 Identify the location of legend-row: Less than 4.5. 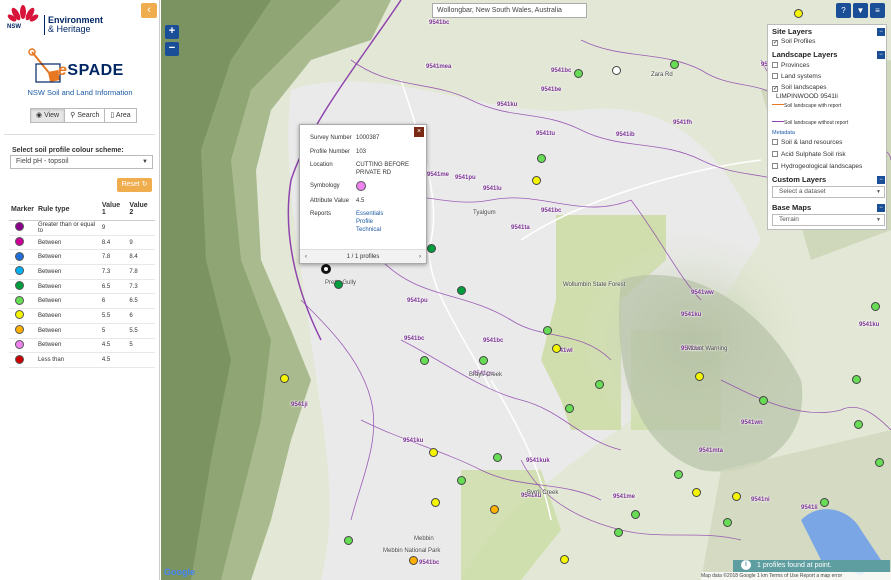
(82, 360).